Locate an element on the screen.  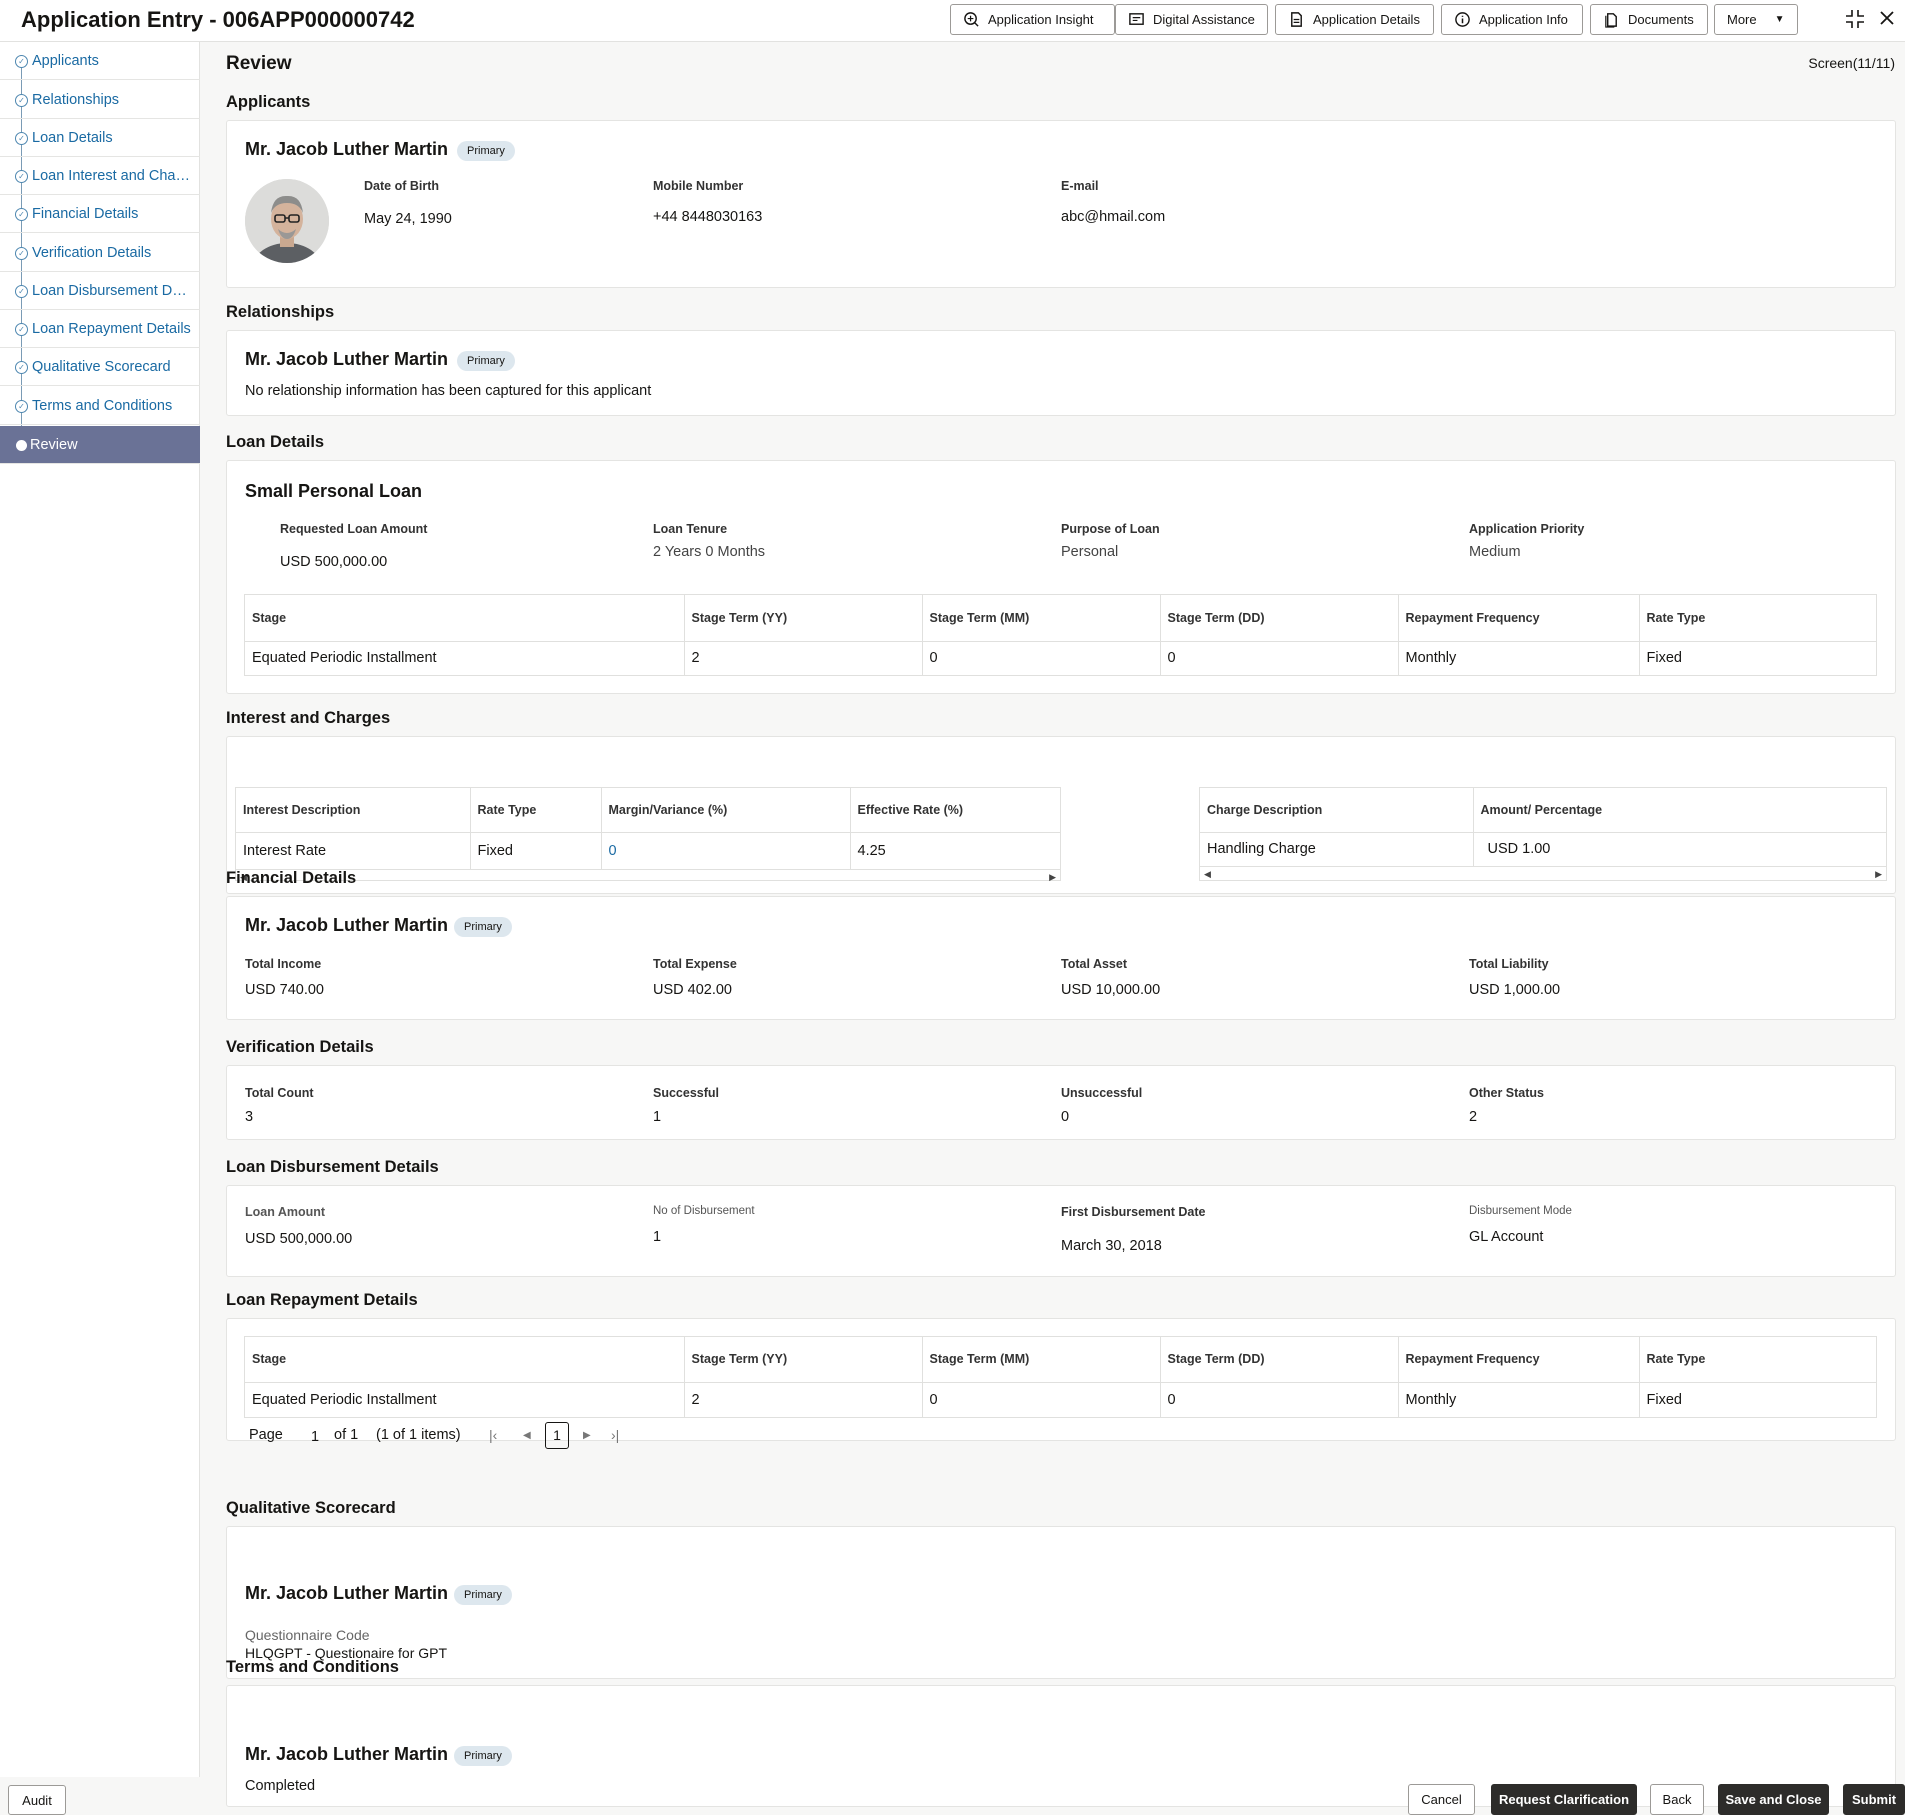
table-cell: 0 is located at coordinates (1279, 1399).